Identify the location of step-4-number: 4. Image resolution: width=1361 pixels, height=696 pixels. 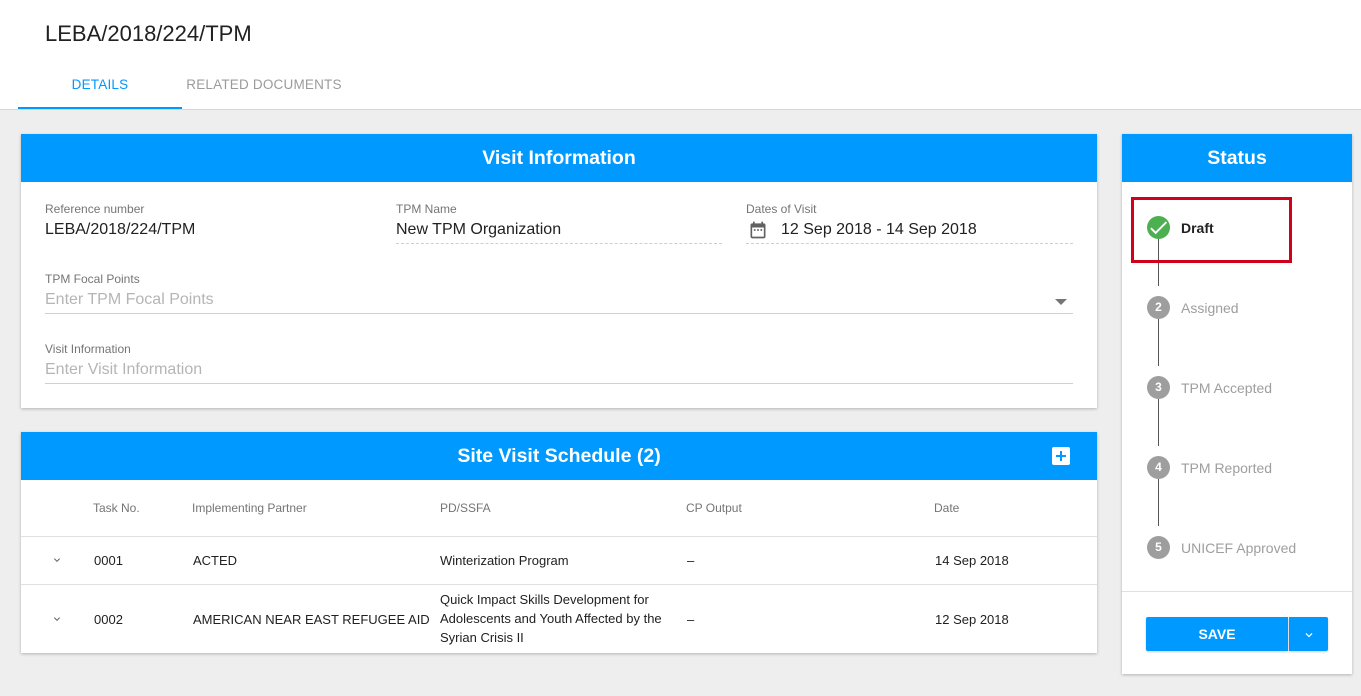
(1158, 467).